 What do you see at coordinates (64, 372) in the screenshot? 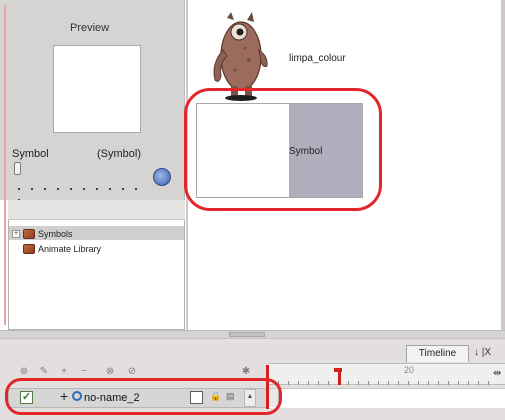
I see `add-tool-icon: +` at bounding box center [64, 372].